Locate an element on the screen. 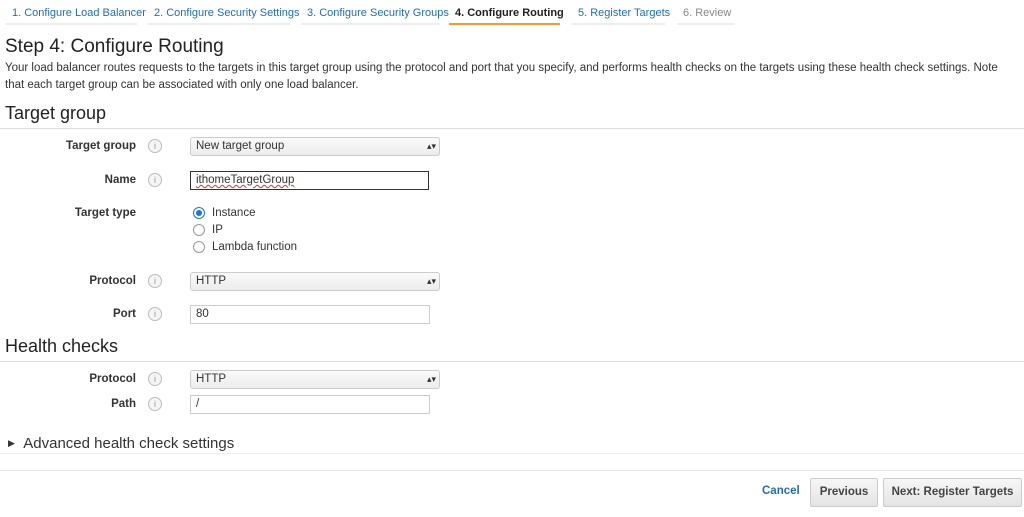 This screenshot has height=517, width=1024. target-type-label: Target type is located at coordinates (105, 213).